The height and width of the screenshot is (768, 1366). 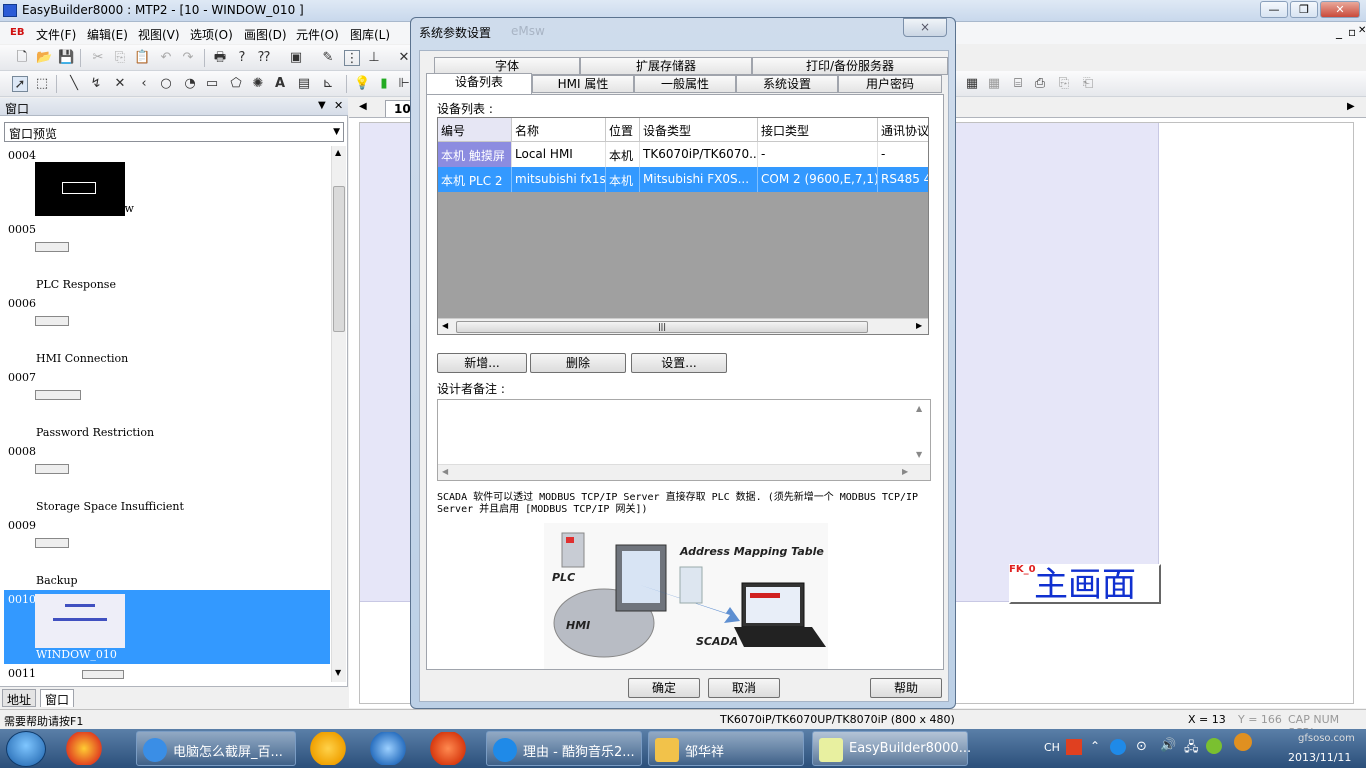 I want to click on tray-app-icon: ⊙, so click(x=1141, y=746).